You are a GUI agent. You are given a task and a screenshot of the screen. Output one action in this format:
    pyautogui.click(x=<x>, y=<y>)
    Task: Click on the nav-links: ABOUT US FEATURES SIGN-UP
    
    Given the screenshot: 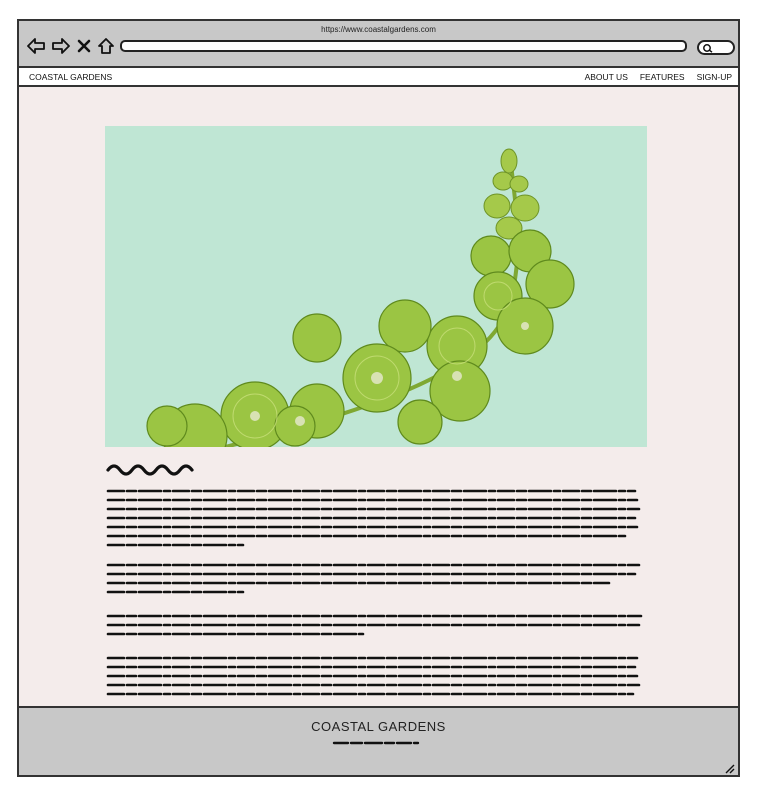 What is the action you would take?
    pyautogui.click(x=658, y=77)
    